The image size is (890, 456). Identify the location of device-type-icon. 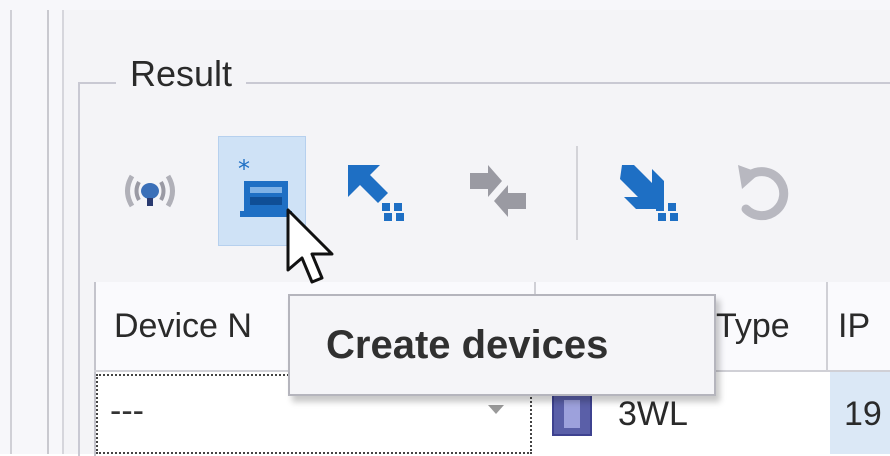
(572, 414).